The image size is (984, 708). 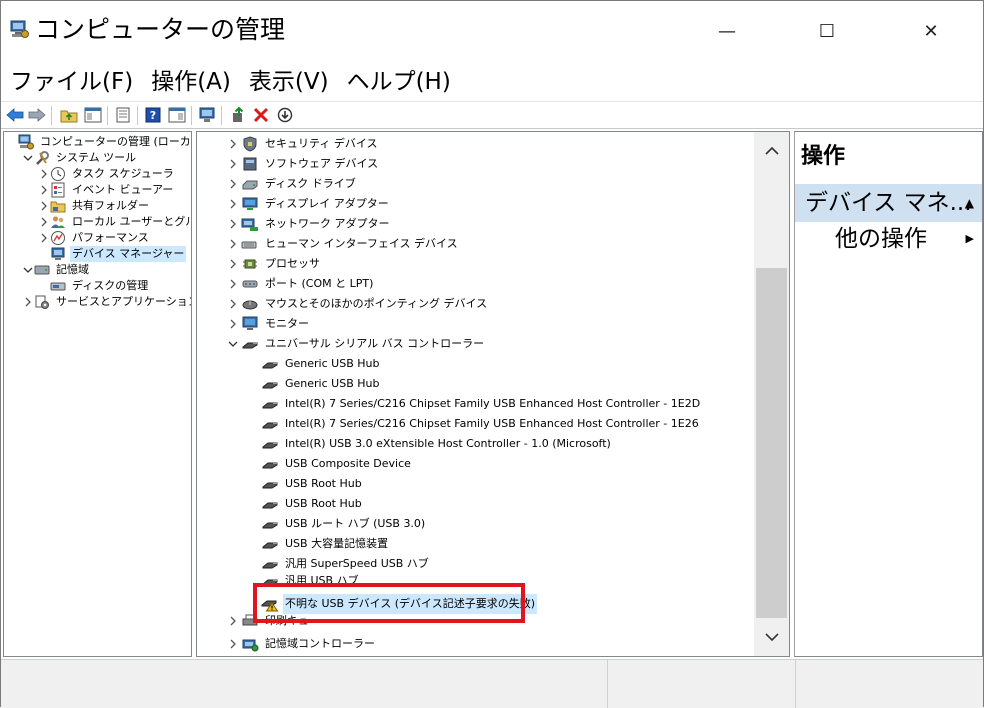 What do you see at coordinates (357, 304) in the screenshot?
I see `device-tree-item: マウスとそのほかのポインティング デバイス` at bounding box center [357, 304].